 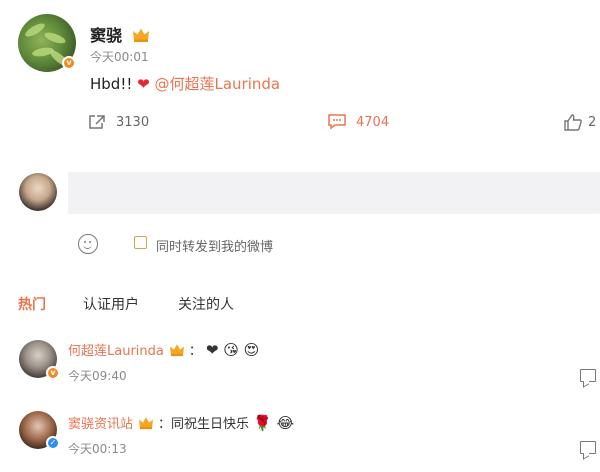 I want to click on post-body: Hbd!! ❤ @何超莲Laurinda, so click(x=185, y=83).